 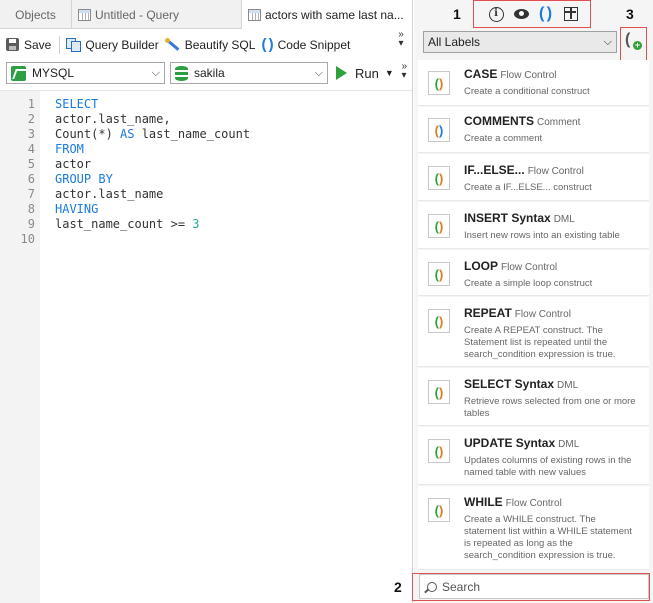 I want to click on annotation-marker-3: 3, so click(x=630, y=14).